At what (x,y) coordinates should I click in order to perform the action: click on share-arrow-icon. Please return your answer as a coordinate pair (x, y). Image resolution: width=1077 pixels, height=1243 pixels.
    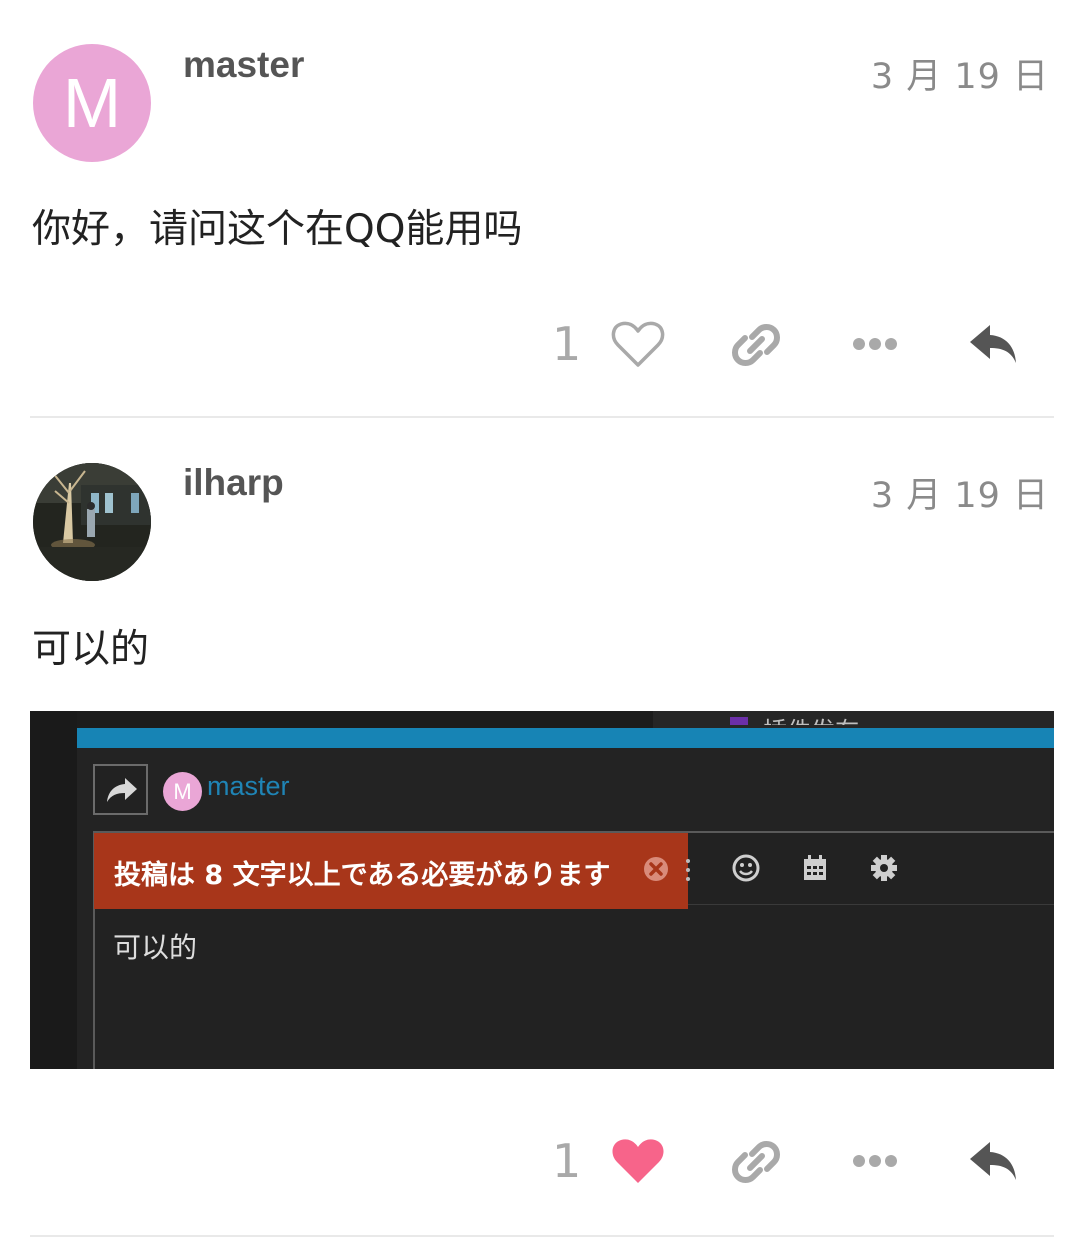
    Looking at the image, I should click on (122, 790).